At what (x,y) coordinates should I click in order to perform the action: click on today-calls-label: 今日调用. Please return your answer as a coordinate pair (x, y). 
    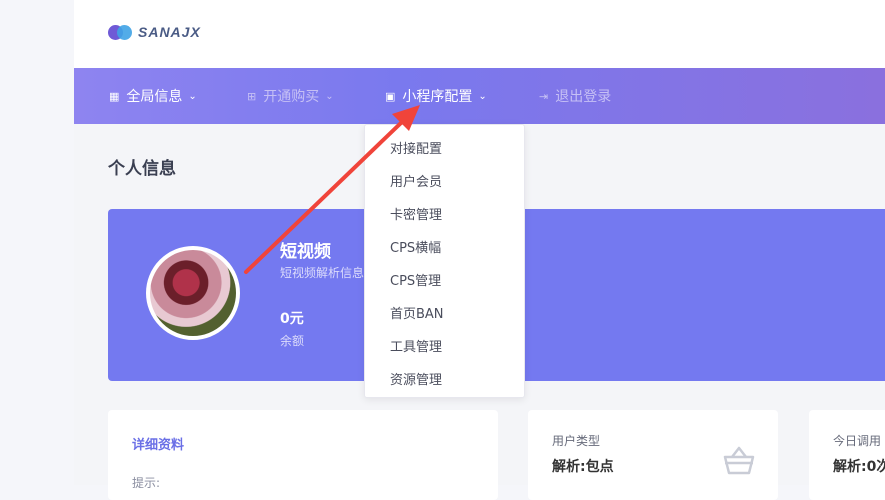
    Looking at the image, I should click on (857, 441).